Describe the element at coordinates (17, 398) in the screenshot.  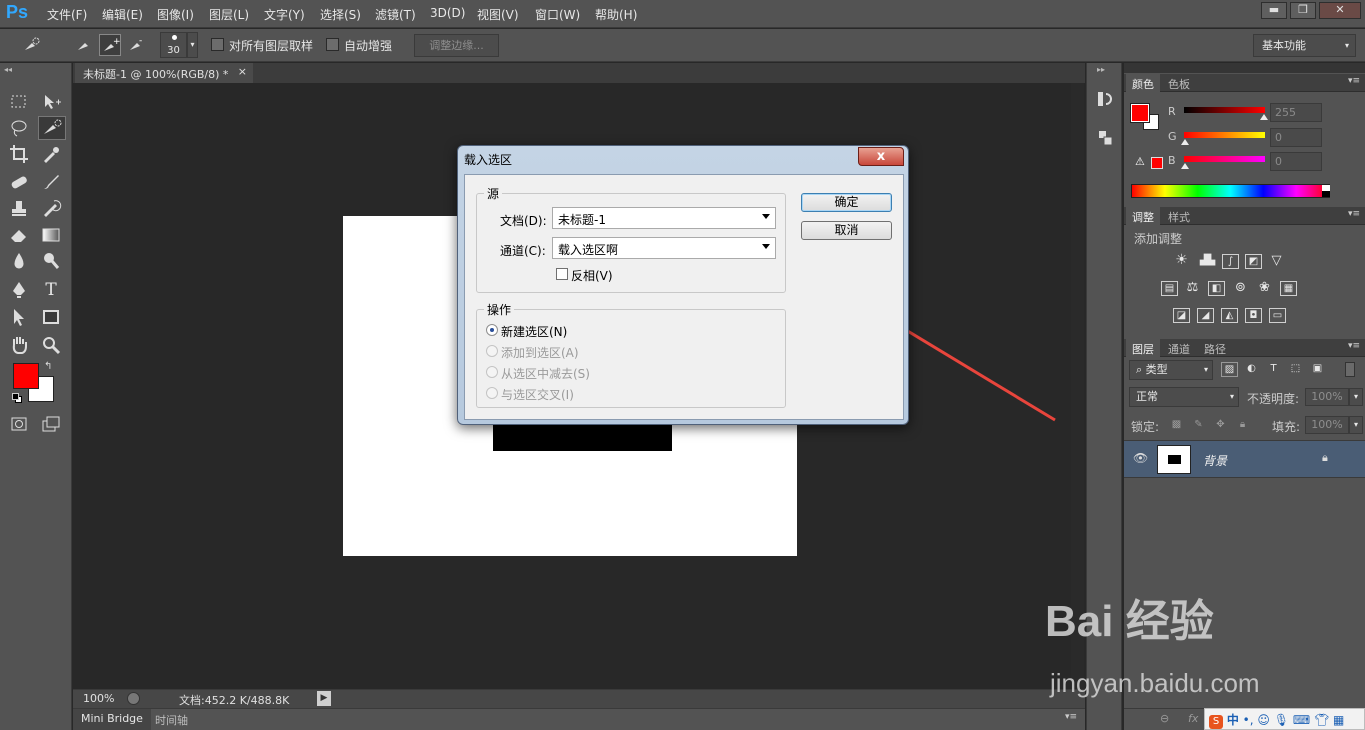
I see `default-colors-icon` at that location.